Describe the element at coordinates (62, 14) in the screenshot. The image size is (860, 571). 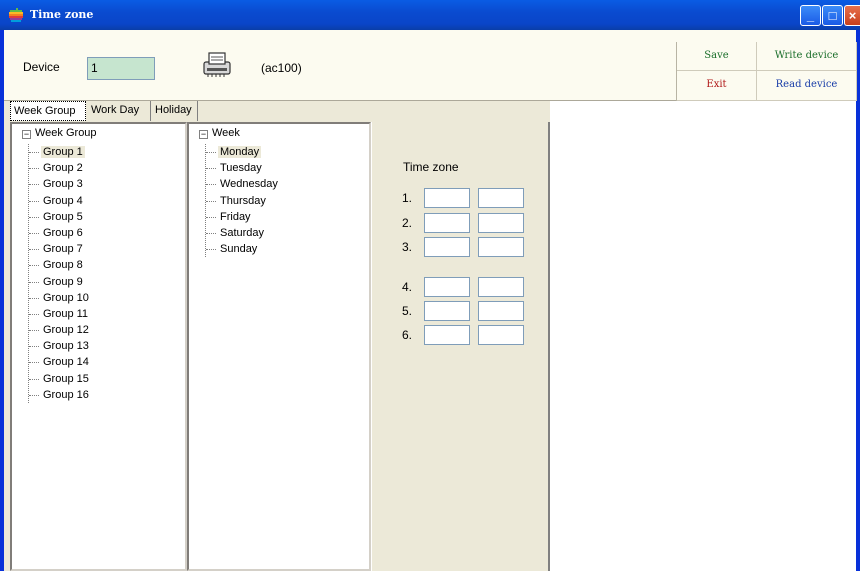
I see `window-title: Time zone` at that location.